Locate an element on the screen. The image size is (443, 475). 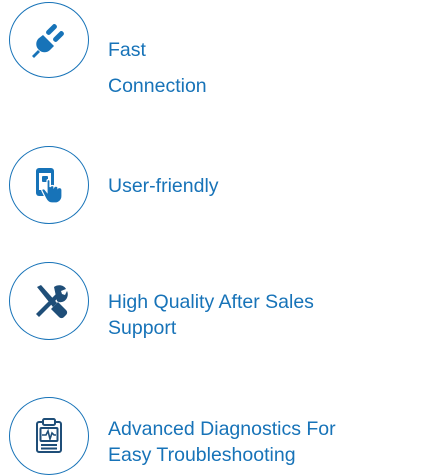
touch-device-icon-circle is located at coordinates (49, 185).